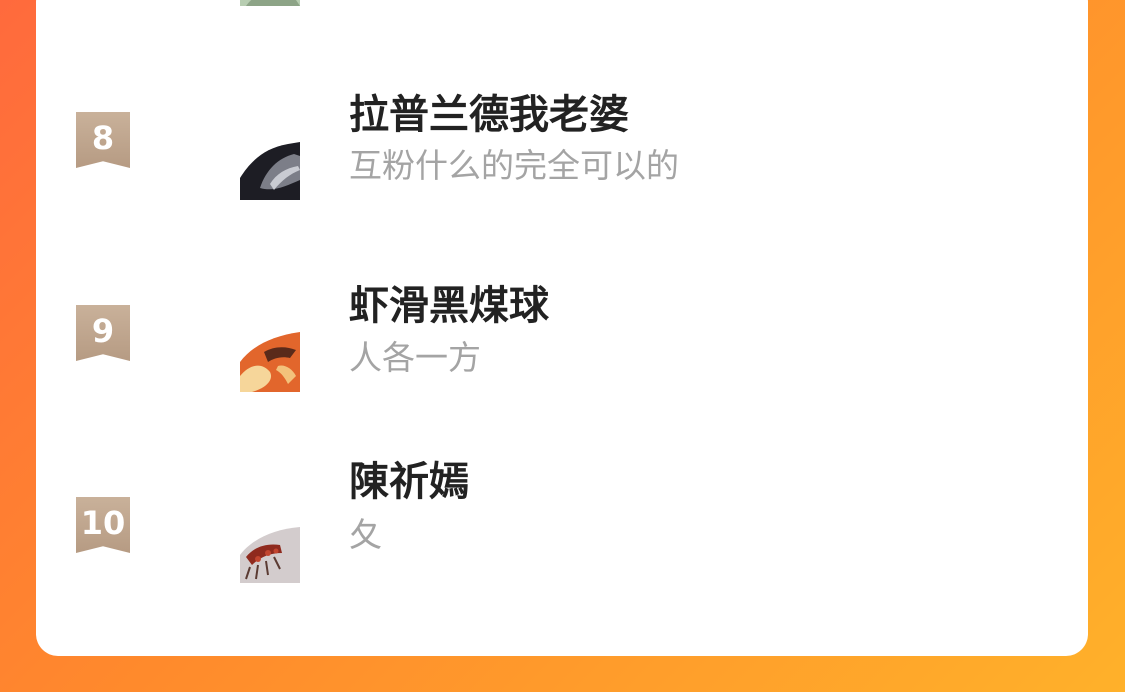  What do you see at coordinates (514, 165) in the screenshot?
I see `user-signature: 互粉什么的完全可以的` at bounding box center [514, 165].